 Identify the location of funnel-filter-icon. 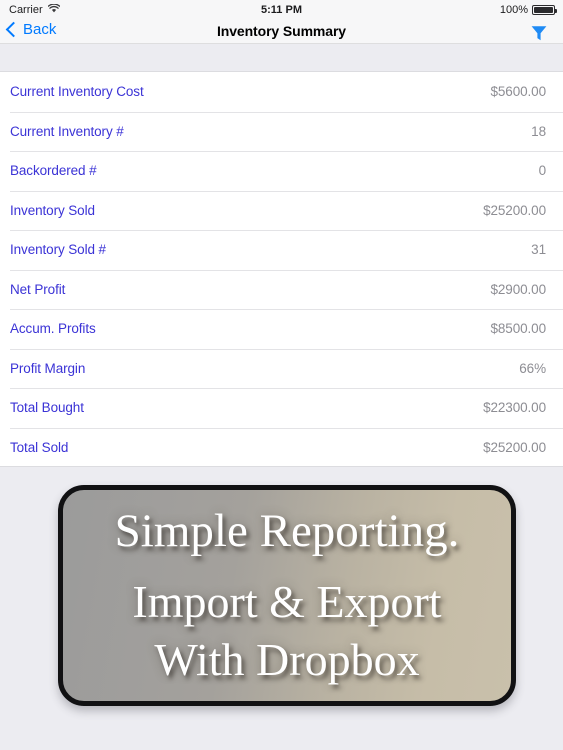
(539, 33).